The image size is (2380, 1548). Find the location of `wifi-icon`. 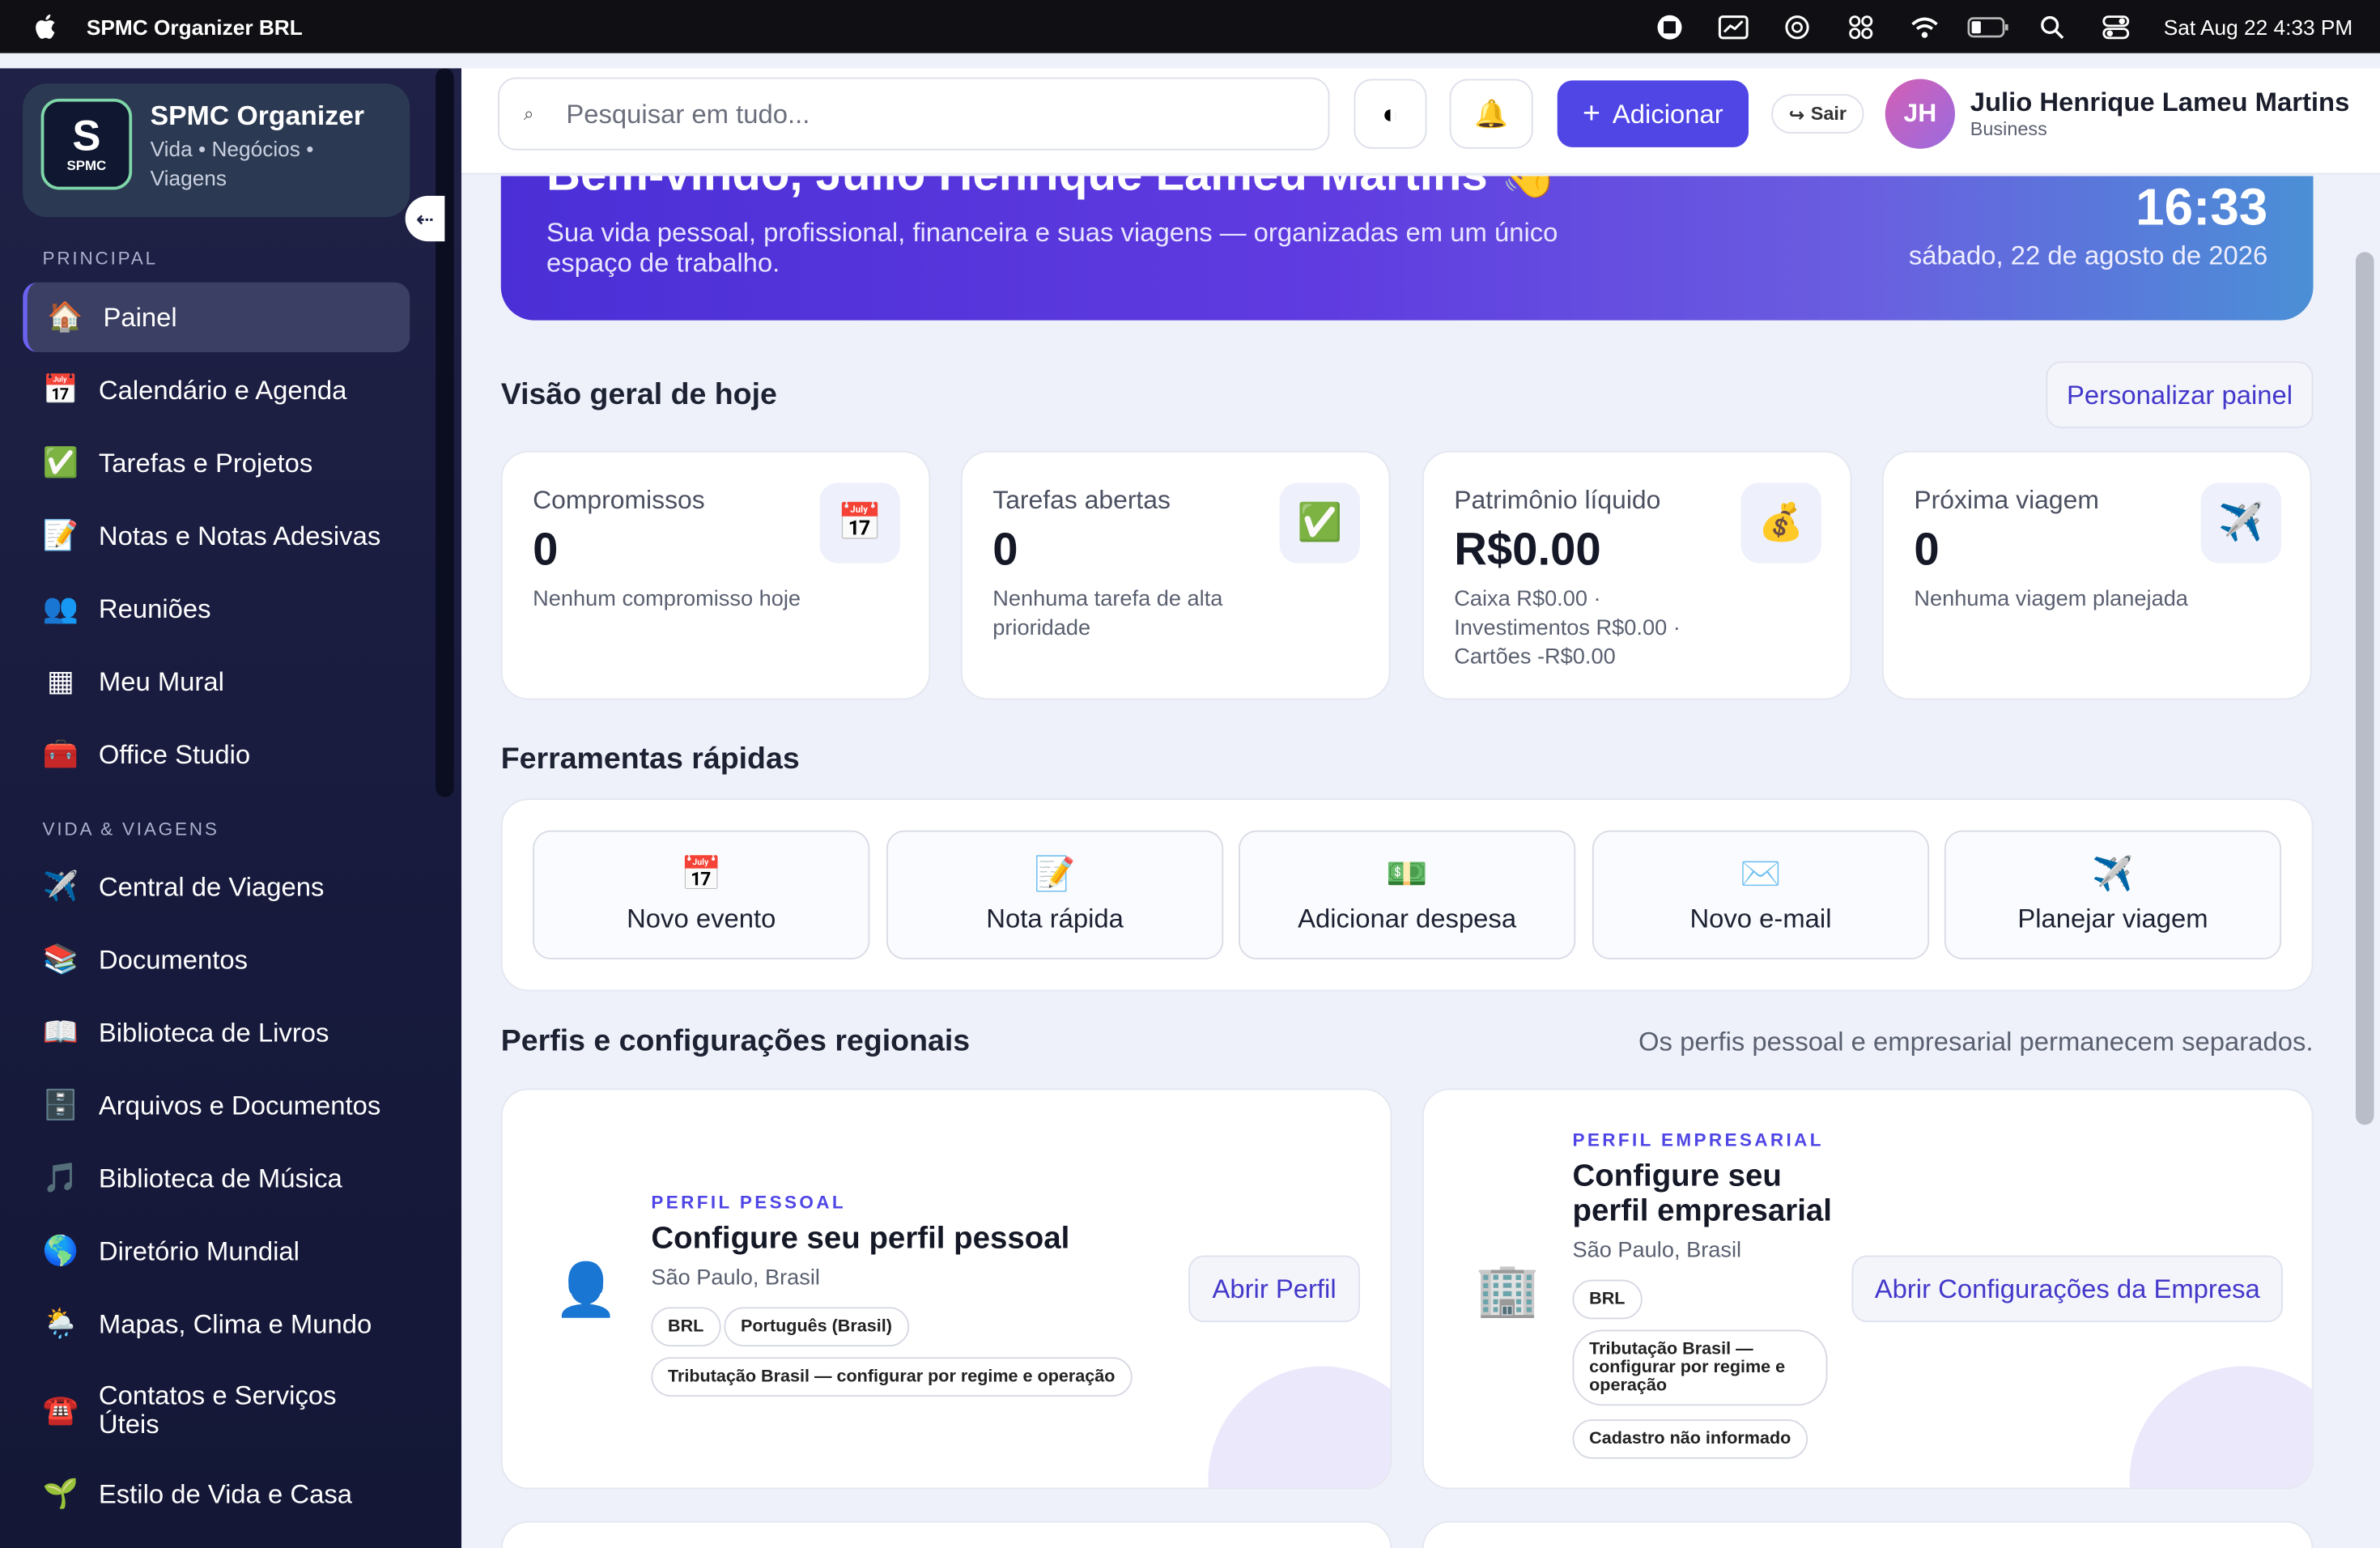

wifi-icon is located at coordinates (1925, 27).